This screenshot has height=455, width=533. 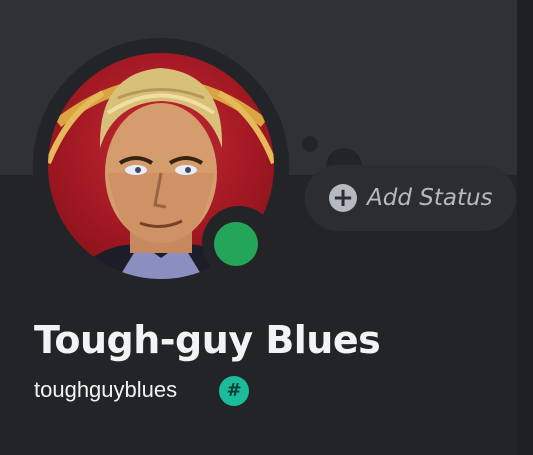 I want to click on add-status-button: + Add Status, so click(x=410, y=198).